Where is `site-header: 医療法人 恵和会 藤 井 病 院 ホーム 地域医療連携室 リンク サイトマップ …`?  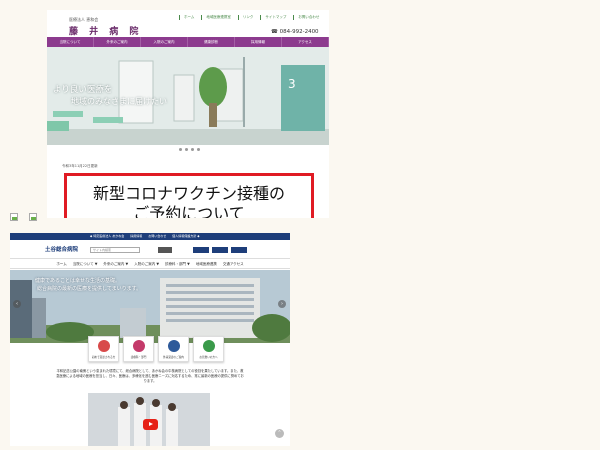 site-header: 医療法人 恵和会 藤 井 病 院 ホーム 地域医療連携室 リンク サイトマップ … is located at coordinates (188, 23).